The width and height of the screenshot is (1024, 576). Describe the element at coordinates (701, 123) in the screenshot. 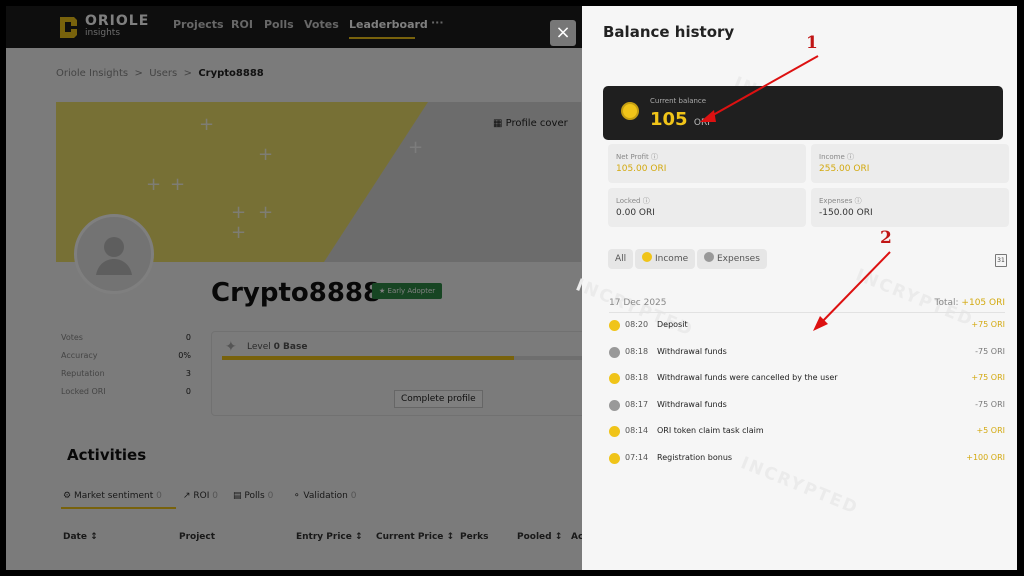

I see `balance-unit: ORI` at that location.